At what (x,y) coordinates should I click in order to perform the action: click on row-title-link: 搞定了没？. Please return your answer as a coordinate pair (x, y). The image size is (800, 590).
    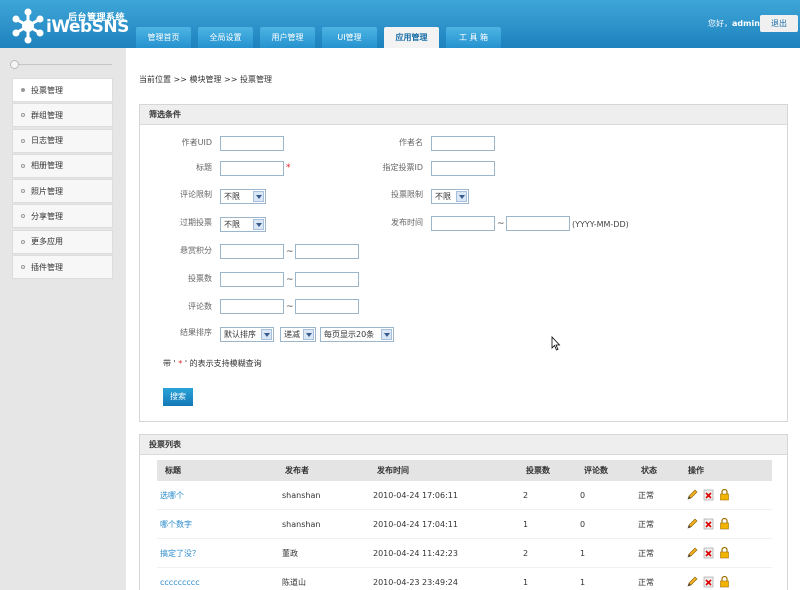
    Looking at the image, I should click on (180, 553).